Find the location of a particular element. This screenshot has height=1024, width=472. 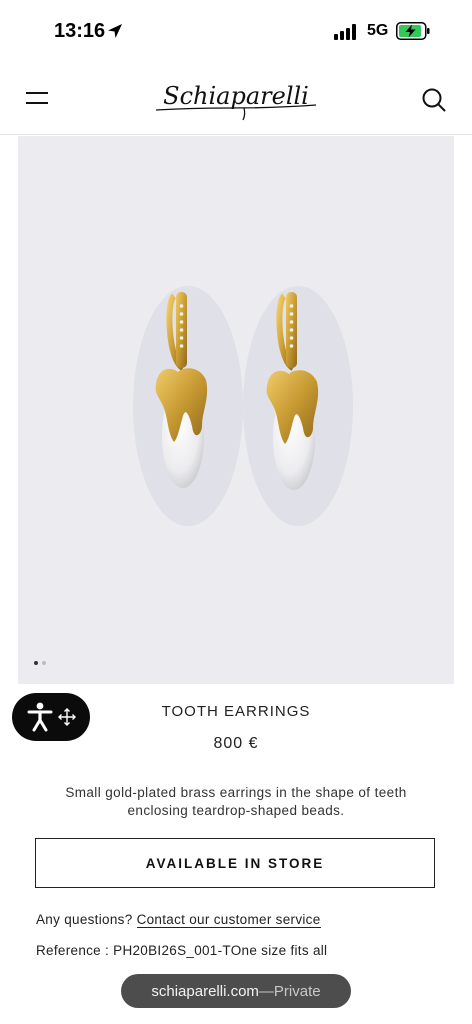

carousel-dot is located at coordinates (44, 663).